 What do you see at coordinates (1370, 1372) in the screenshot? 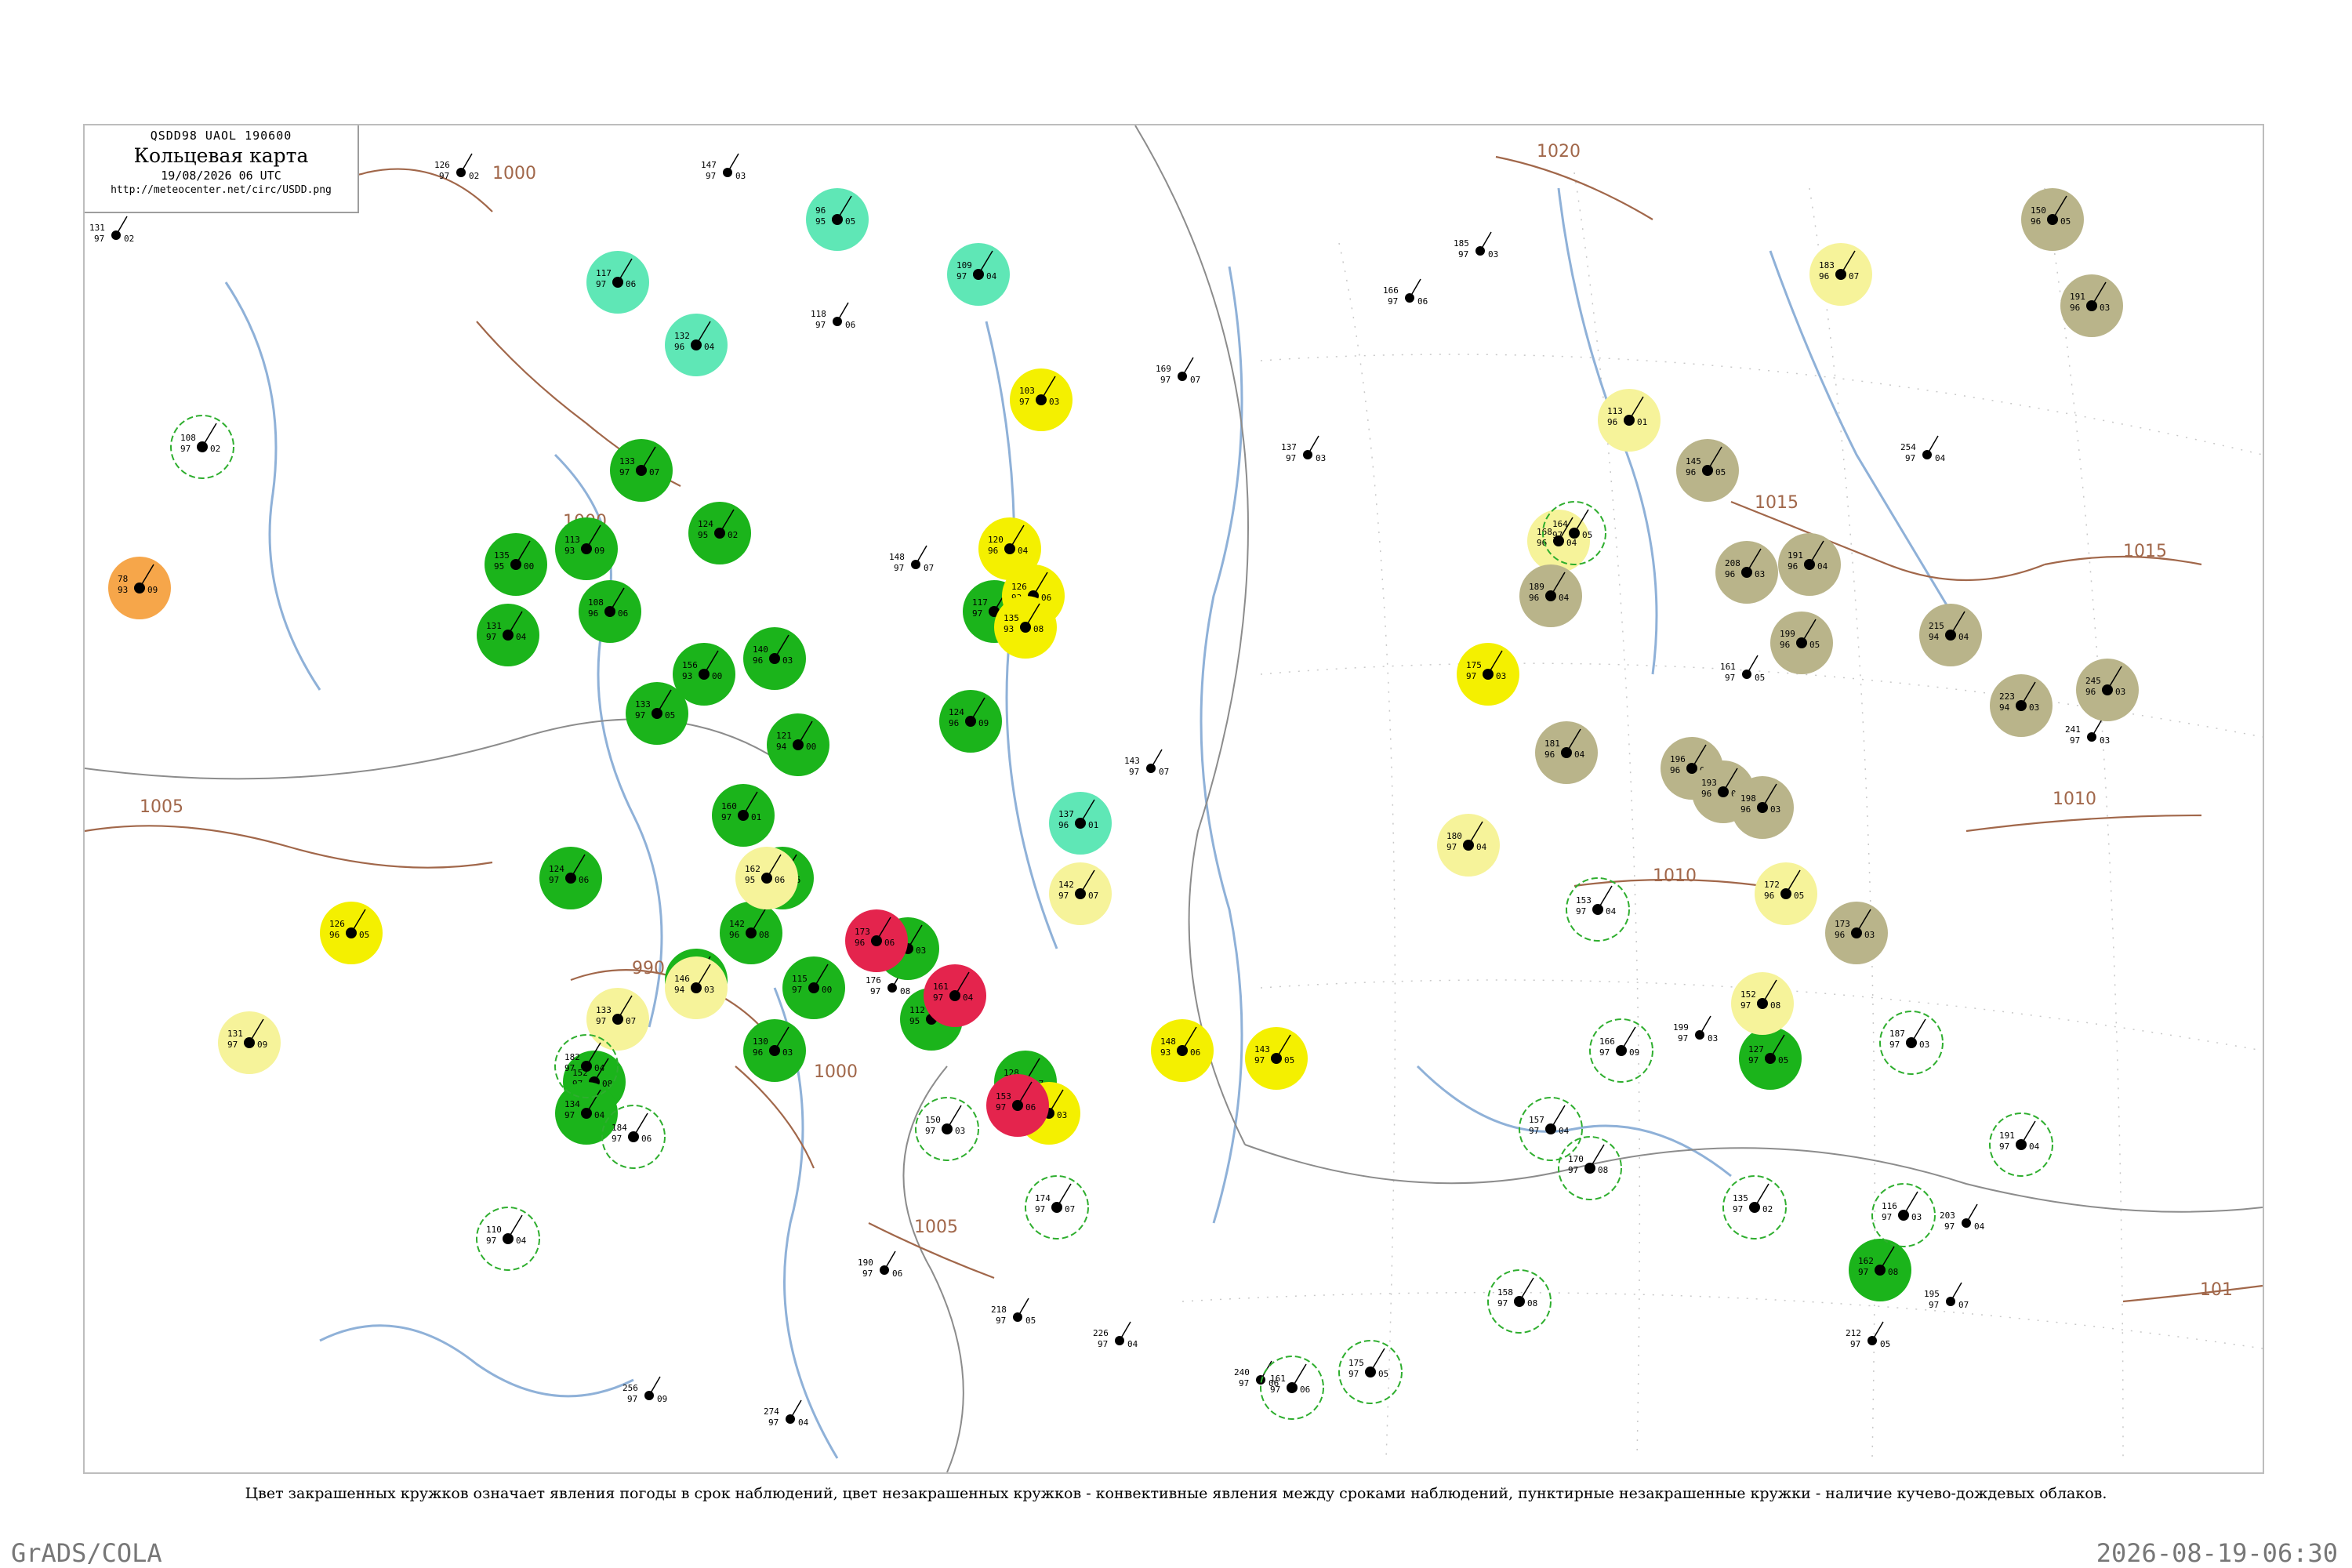
I see `station-shower-ring: 17597 05` at bounding box center [1370, 1372].